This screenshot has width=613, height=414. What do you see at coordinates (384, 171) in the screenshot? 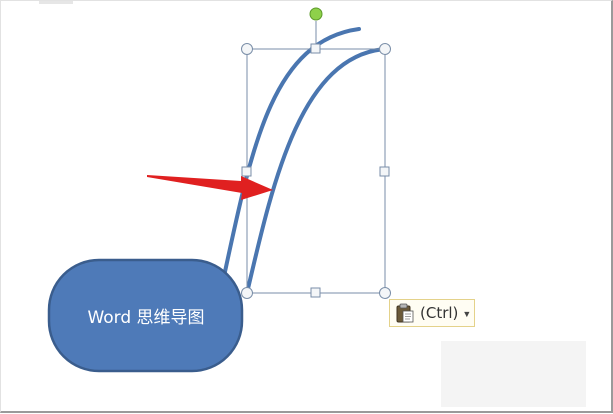
I see `resize-handle-right` at bounding box center [384, 171].